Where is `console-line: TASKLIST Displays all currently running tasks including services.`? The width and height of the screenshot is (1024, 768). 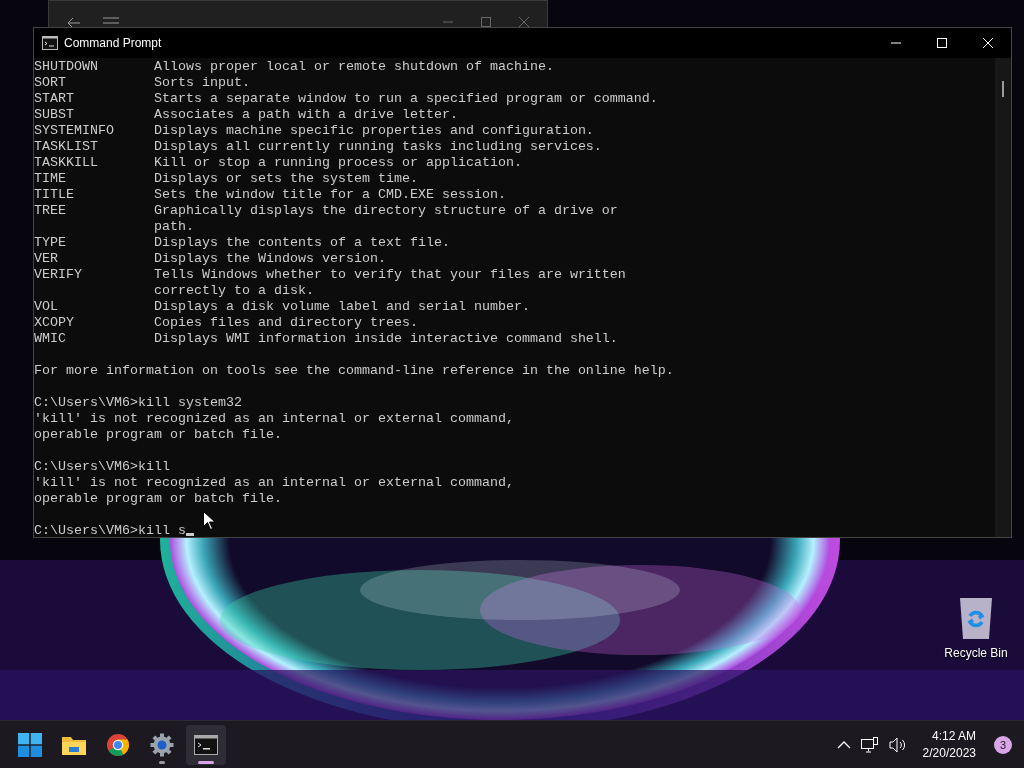 console-line: TASKLIST Displays all currently running tasks including services. is located at coordinates (318, 147).